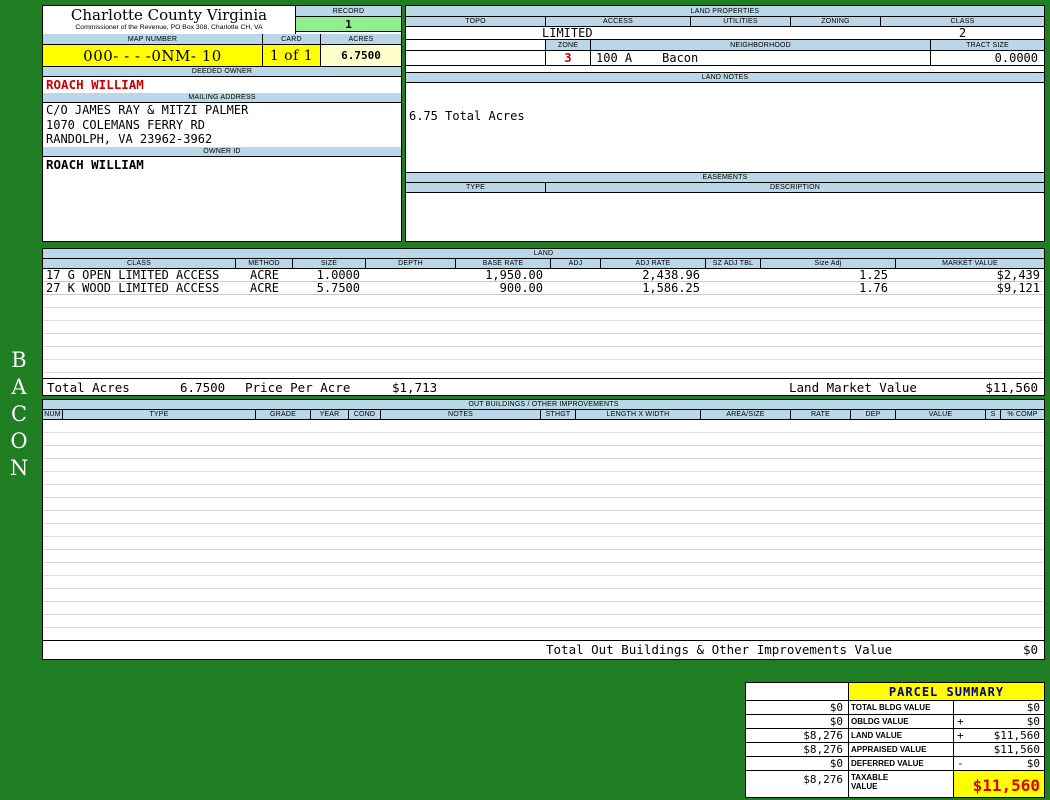 The image size is (1050, 800). What do you see at coordinates (895, 736) in the screenshot?
I see `ps-row-land-value: $8,276 LAND VALUE + $11,560` at bounding box center [895, 736].